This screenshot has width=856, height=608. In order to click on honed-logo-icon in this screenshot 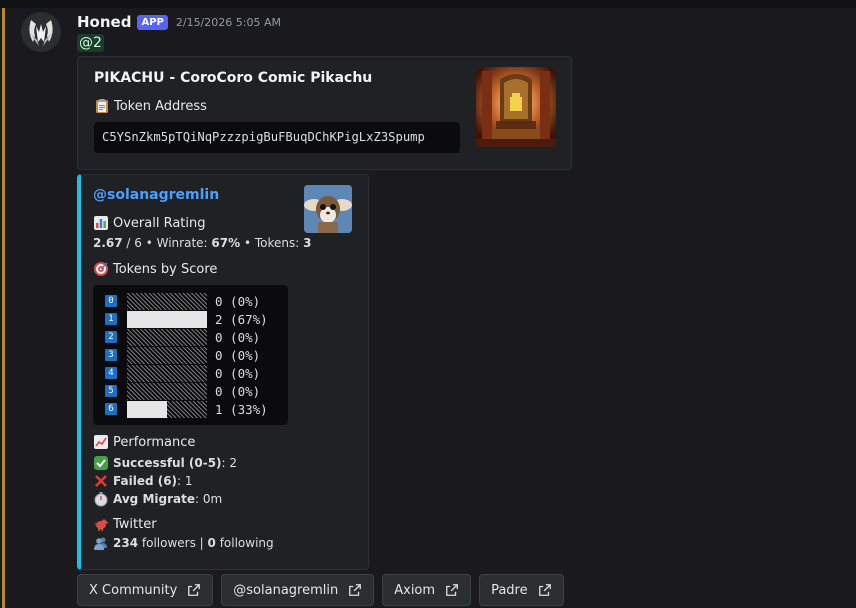, I will do `click(41, 32)`.